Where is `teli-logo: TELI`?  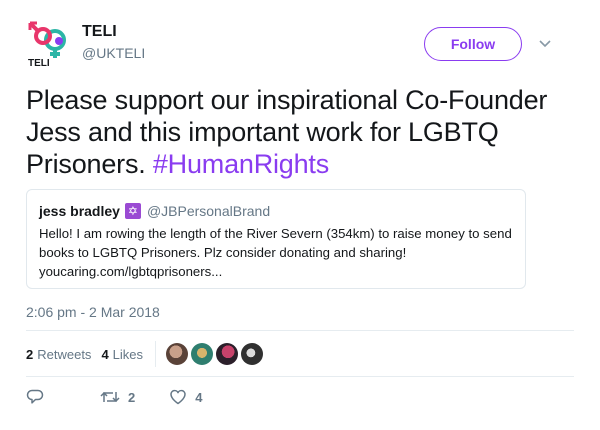 teli-logo: TELI is located at coordinates (50, 44).